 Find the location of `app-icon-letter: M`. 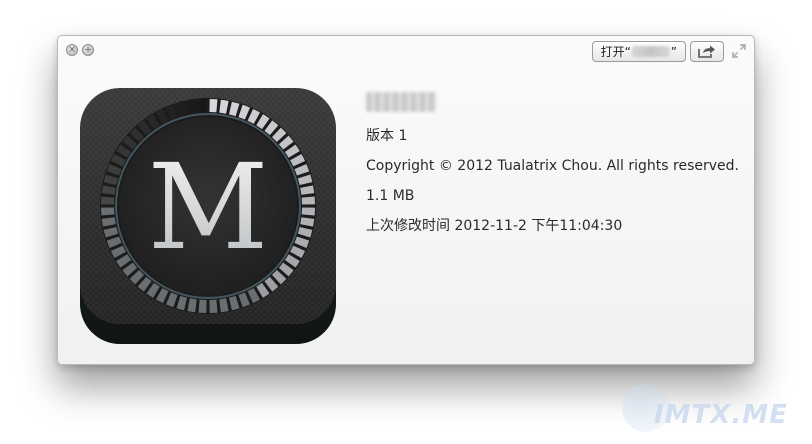

app-icon-letter: M is located at coordinates (208, 207).